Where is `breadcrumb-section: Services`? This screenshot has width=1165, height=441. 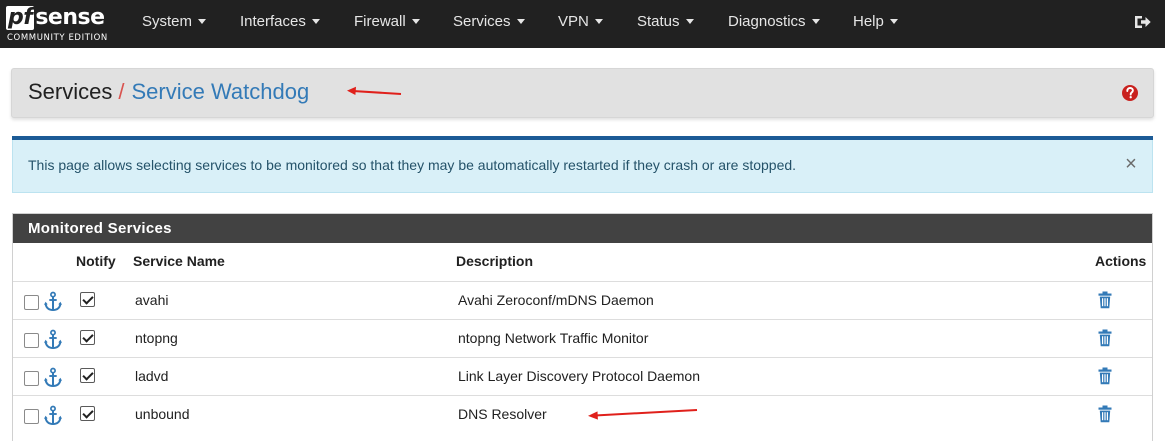 breadcrumb-section: Services is located at coordinates (70, 91).